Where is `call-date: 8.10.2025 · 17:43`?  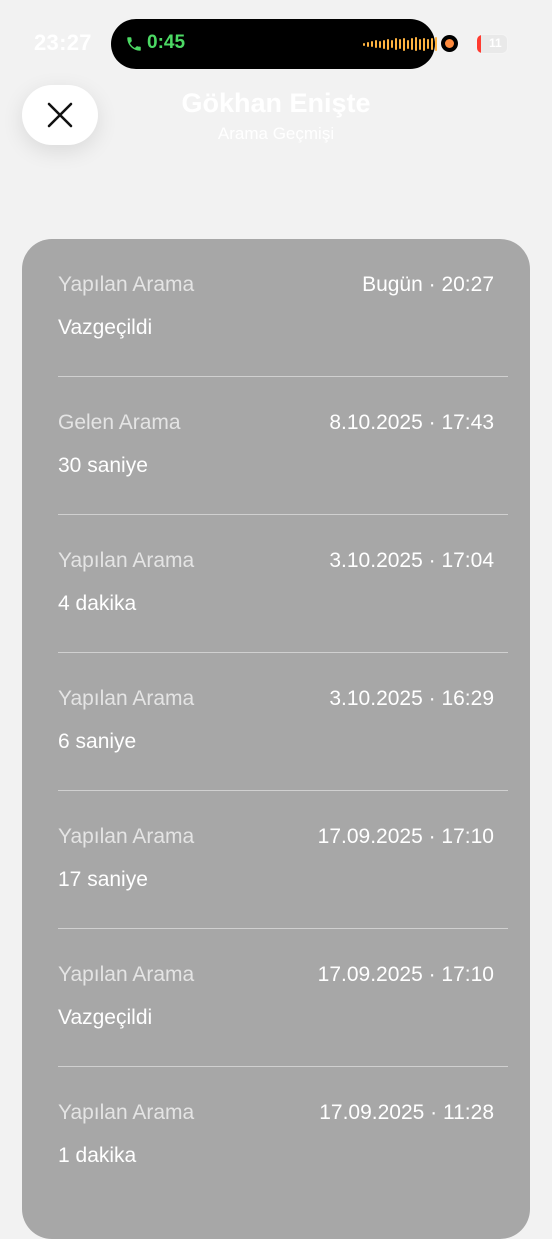
call-date: 8.10.2025 · 17:43 is located at coordinates (411, 422).